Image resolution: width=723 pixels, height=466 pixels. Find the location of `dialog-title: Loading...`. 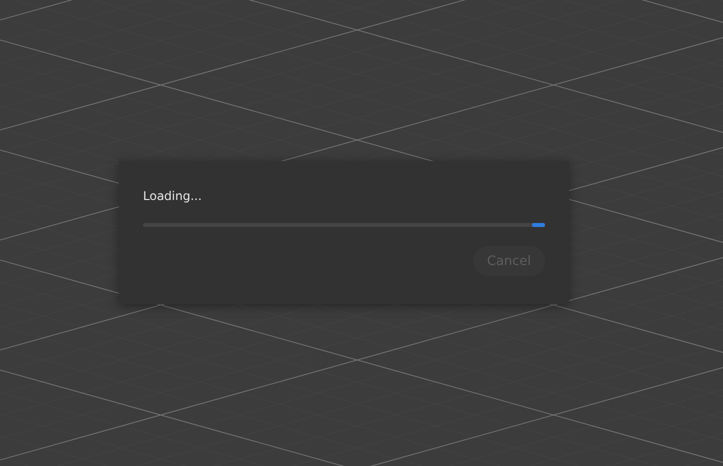

dialog-title: Loading... is located at coordinates (172, 196).